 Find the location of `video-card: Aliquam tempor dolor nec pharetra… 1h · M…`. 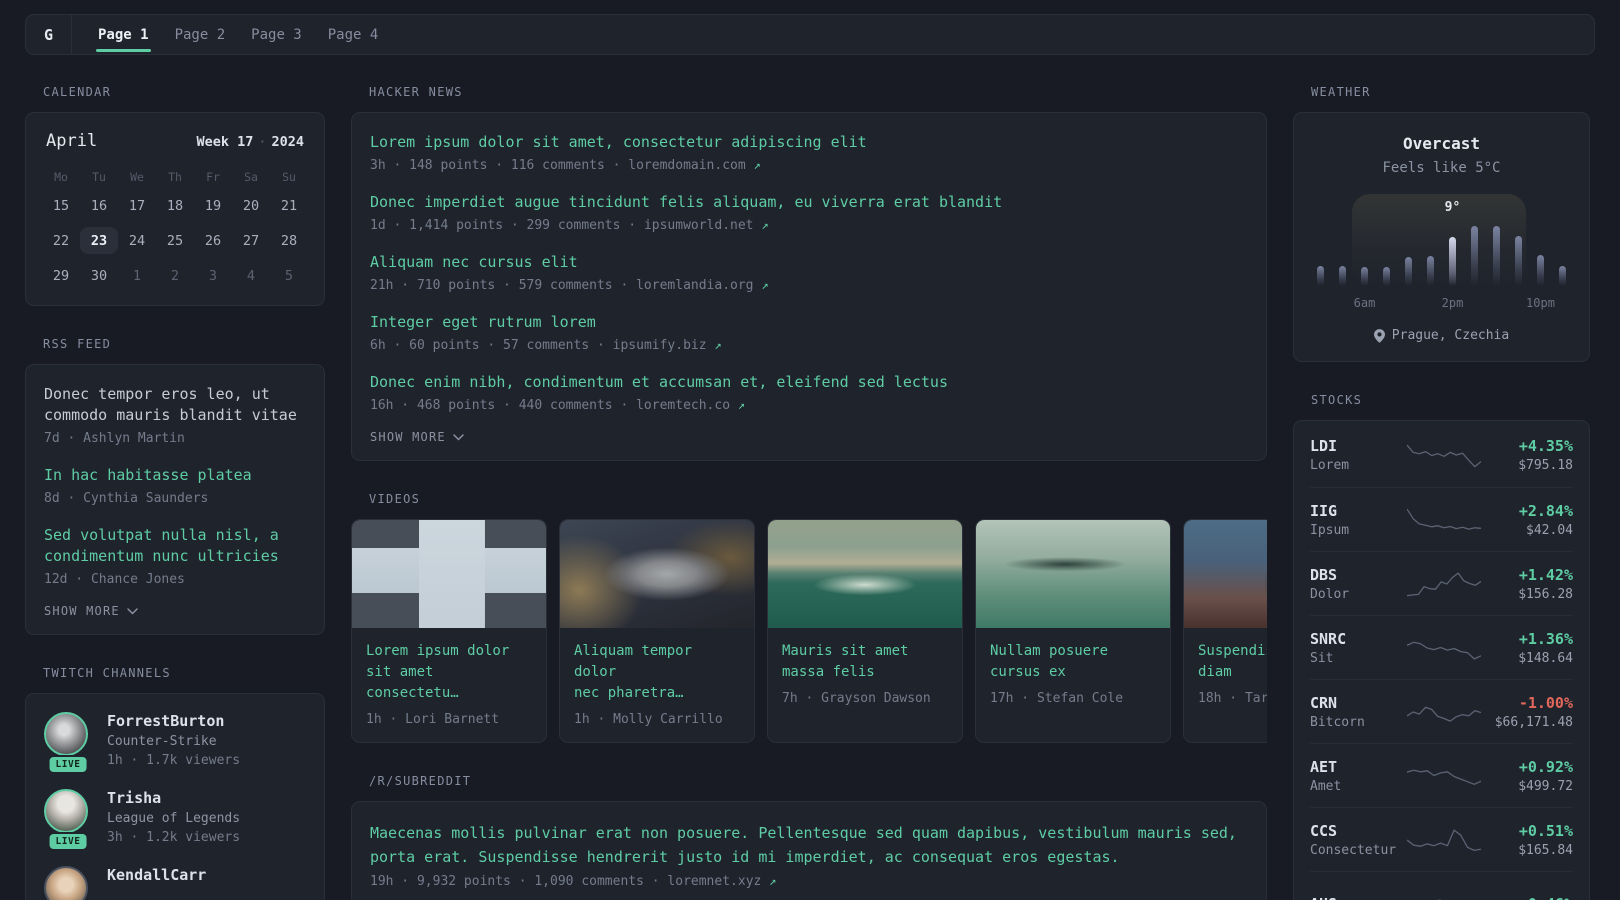

video-card: Aliquam tempor dolor nec pharetra… 1h · M… is located at coordinates (657, 631).